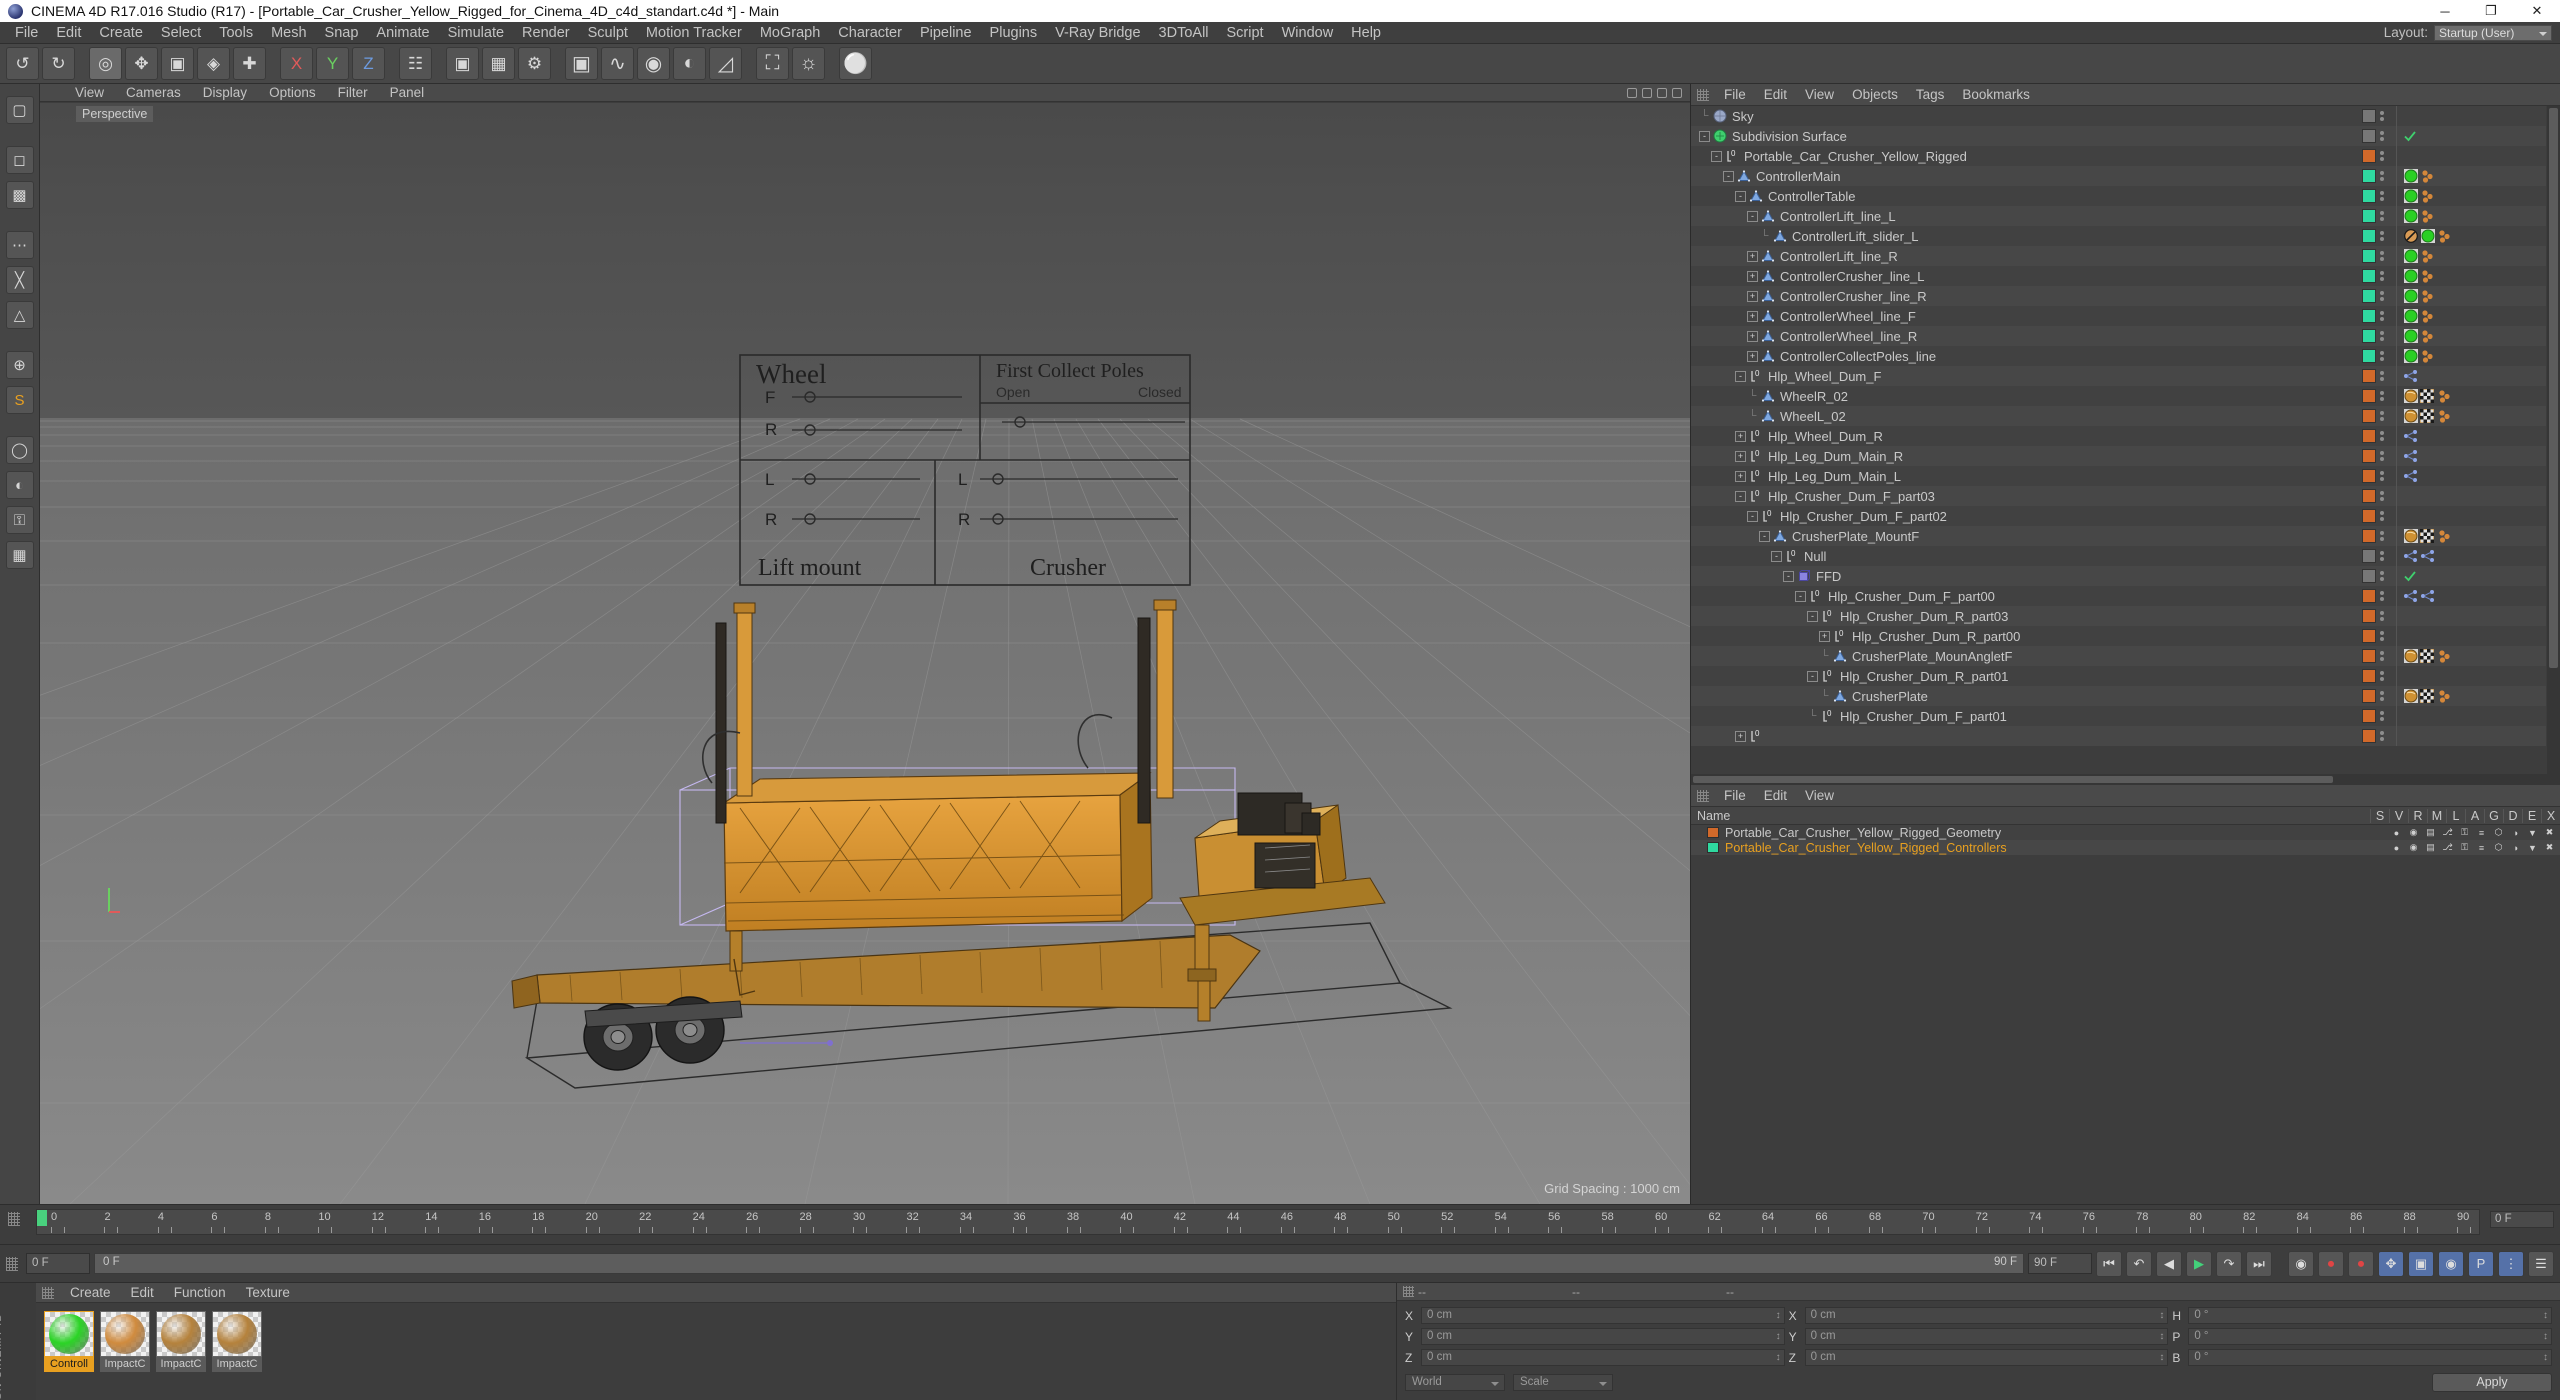  Describe the element at coordinates (2410, 656) in the screenshot. I see `mat-tag-icon` at that location.